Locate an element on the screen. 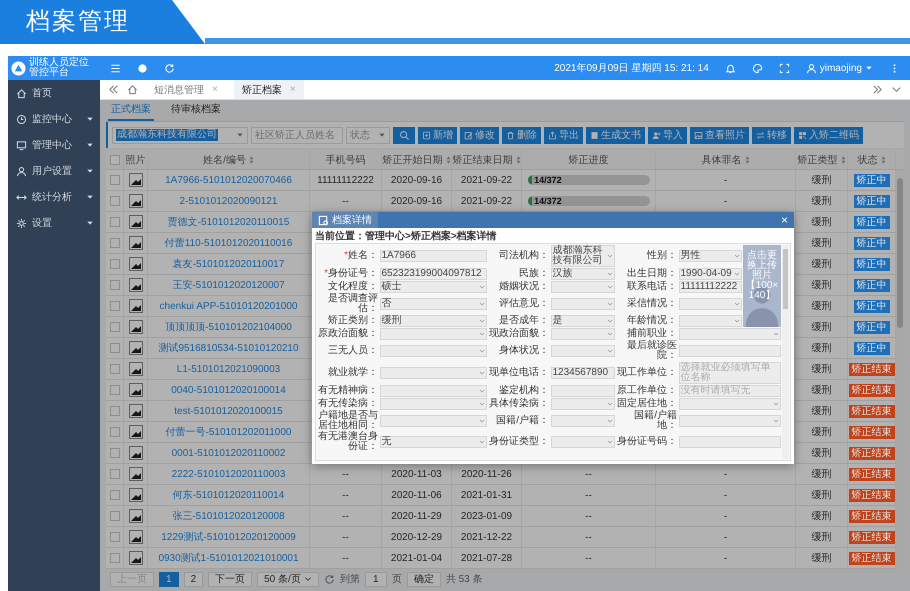 The image size is (910, 591). toolbar-button: 新增 is located at coordinates (437, 135).